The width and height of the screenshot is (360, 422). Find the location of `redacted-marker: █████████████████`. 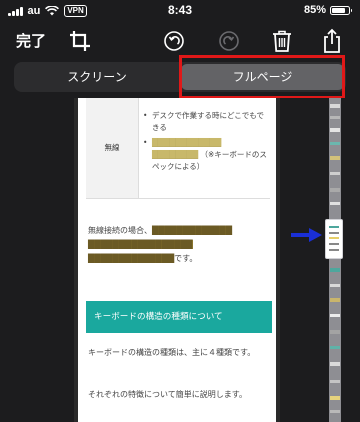

redacted-marker: █████████████████ is located at coordinates (140, 244).